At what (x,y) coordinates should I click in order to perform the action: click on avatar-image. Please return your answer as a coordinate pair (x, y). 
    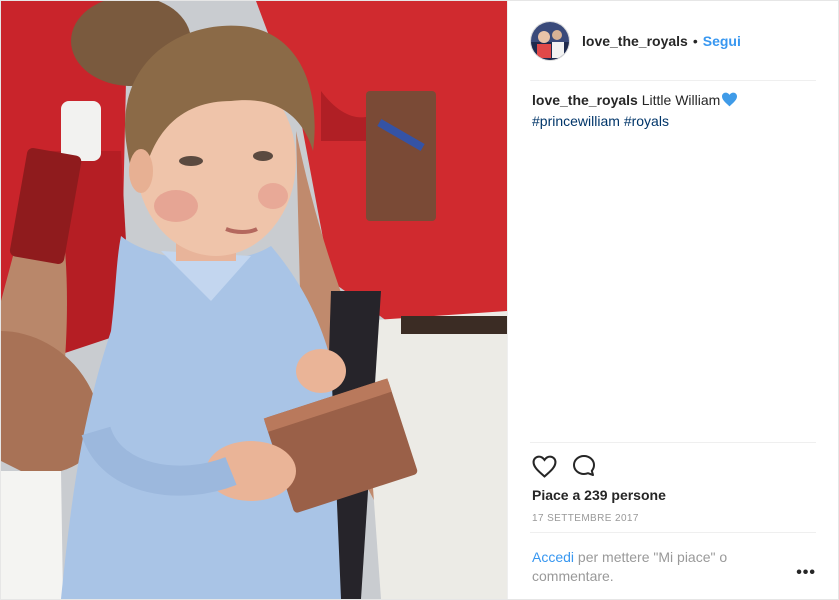
    Looking at the image, I should click on (550, 41).